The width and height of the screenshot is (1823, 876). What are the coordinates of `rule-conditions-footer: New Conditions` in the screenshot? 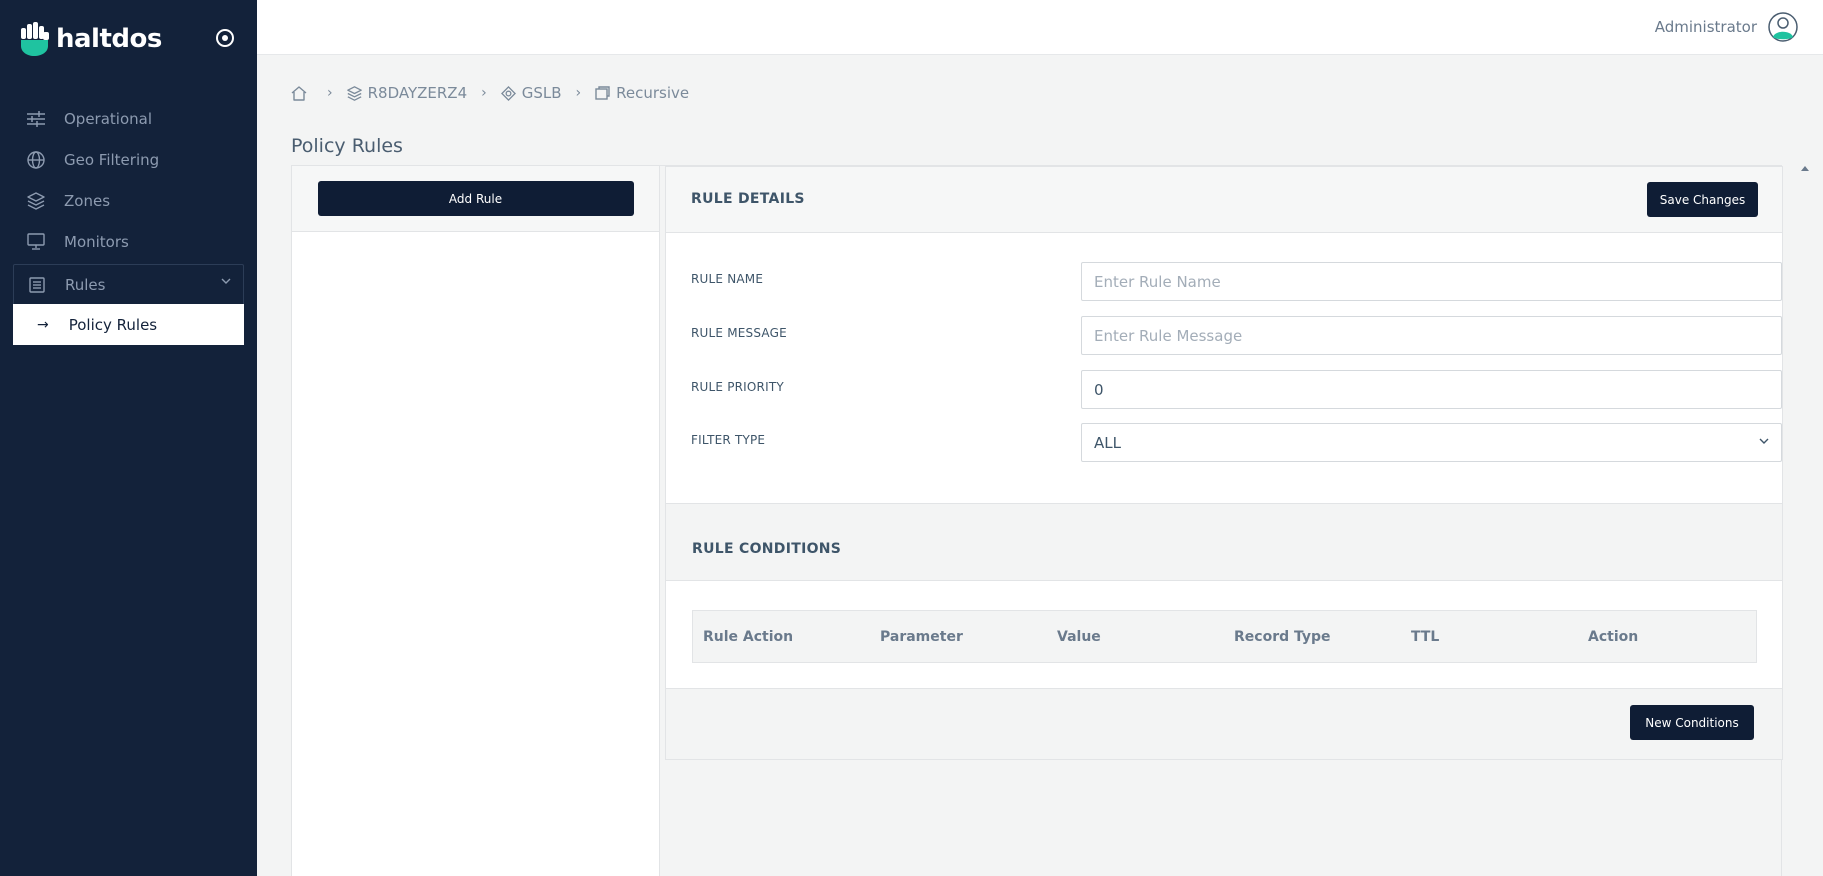 It's located at (1224, 724).